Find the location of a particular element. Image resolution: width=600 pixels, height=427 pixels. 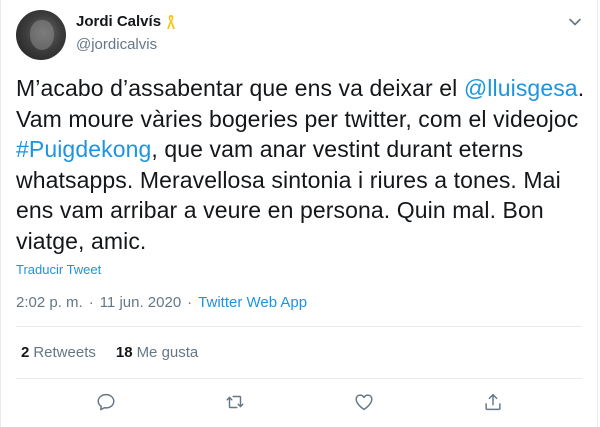

share-icon is located at coordinates (493, 402).